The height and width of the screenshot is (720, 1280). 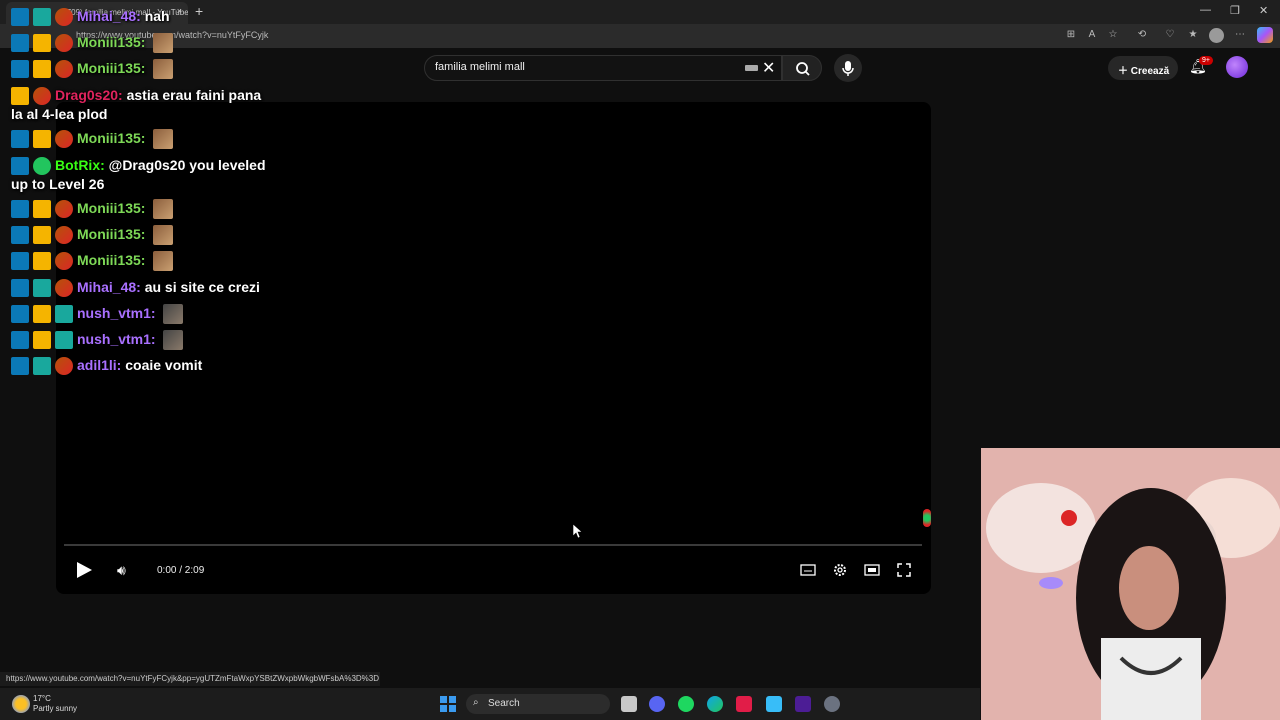 What do you see at coordinates (1263, 10) in the screenshot?
I see `close-window-icon: ✕` at bounding box center [1263, 10].